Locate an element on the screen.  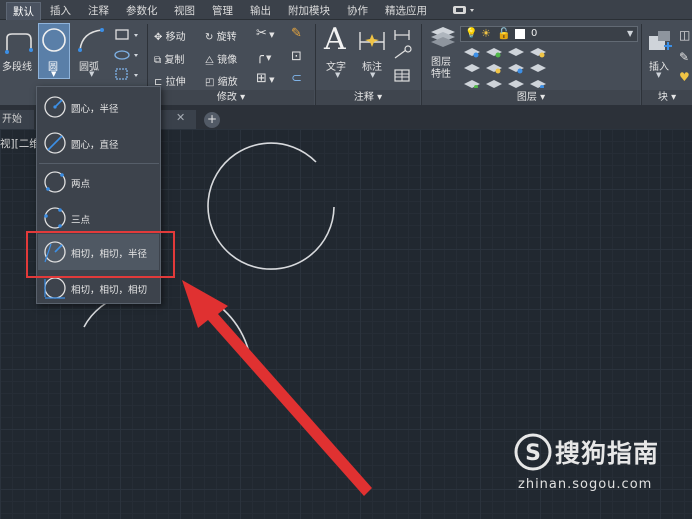
menu-item-label: 圆心，半径 is located at coordinates (95, 109).